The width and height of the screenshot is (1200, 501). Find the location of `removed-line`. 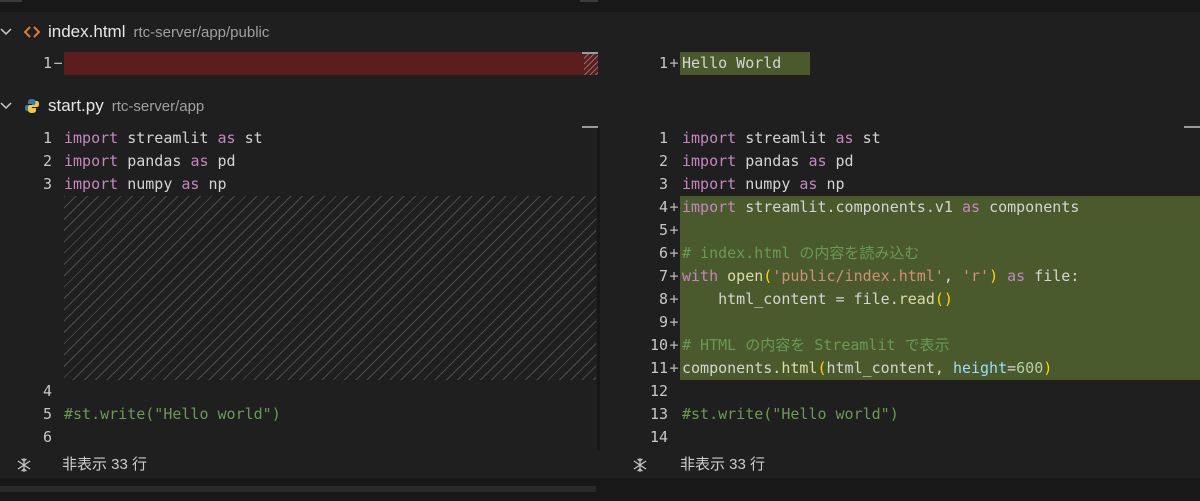

removed-line is located at coordinates (324, 63).